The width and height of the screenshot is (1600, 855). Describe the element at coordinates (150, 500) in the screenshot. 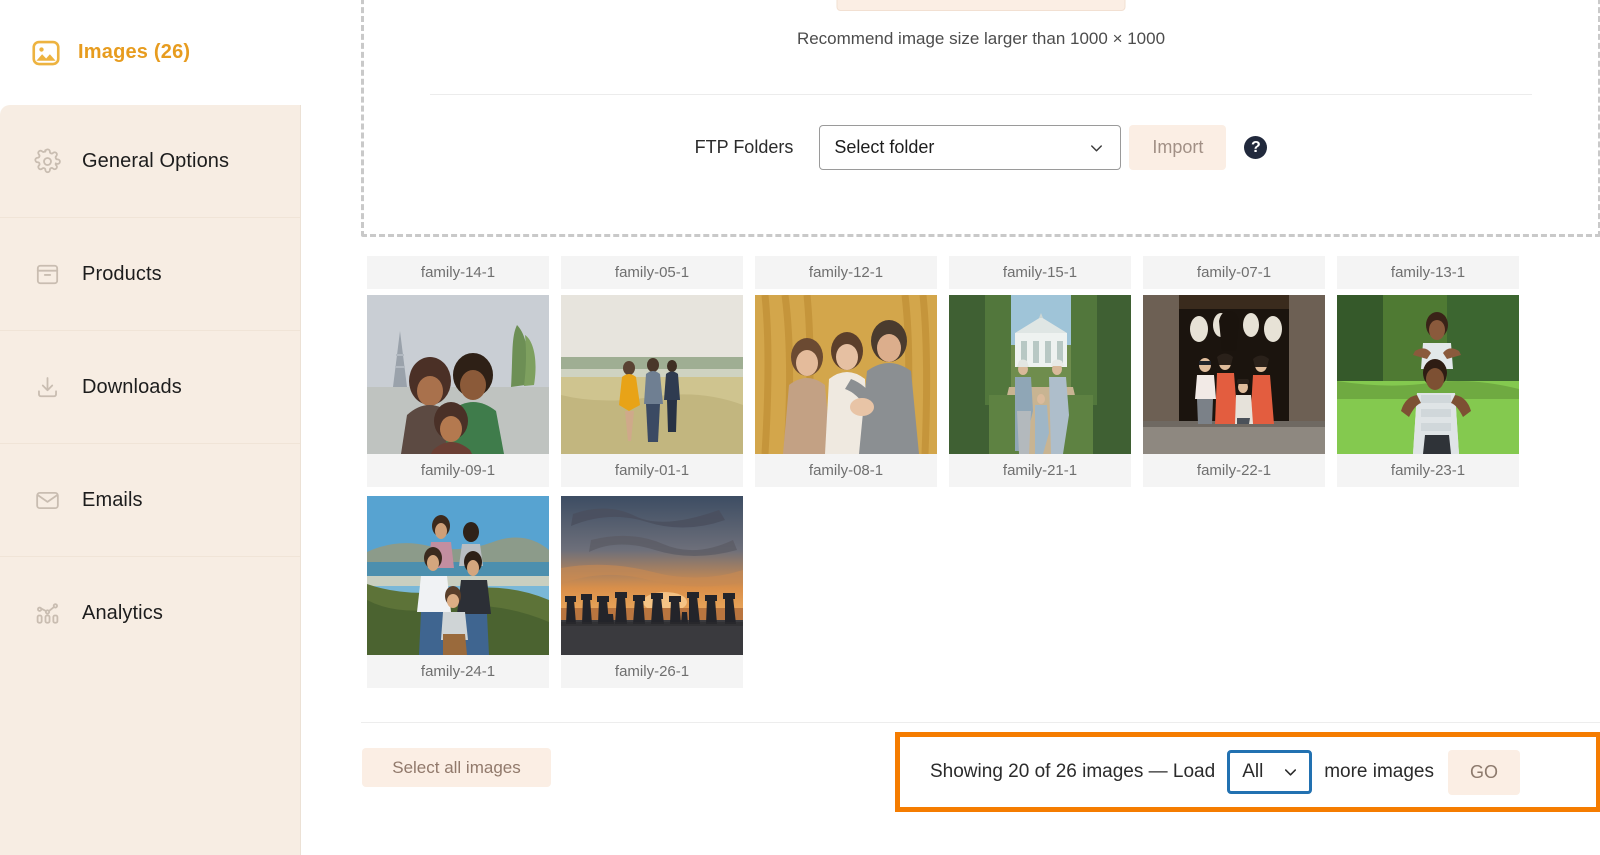

I see `sidebar-item-emails: Emails` at that location.